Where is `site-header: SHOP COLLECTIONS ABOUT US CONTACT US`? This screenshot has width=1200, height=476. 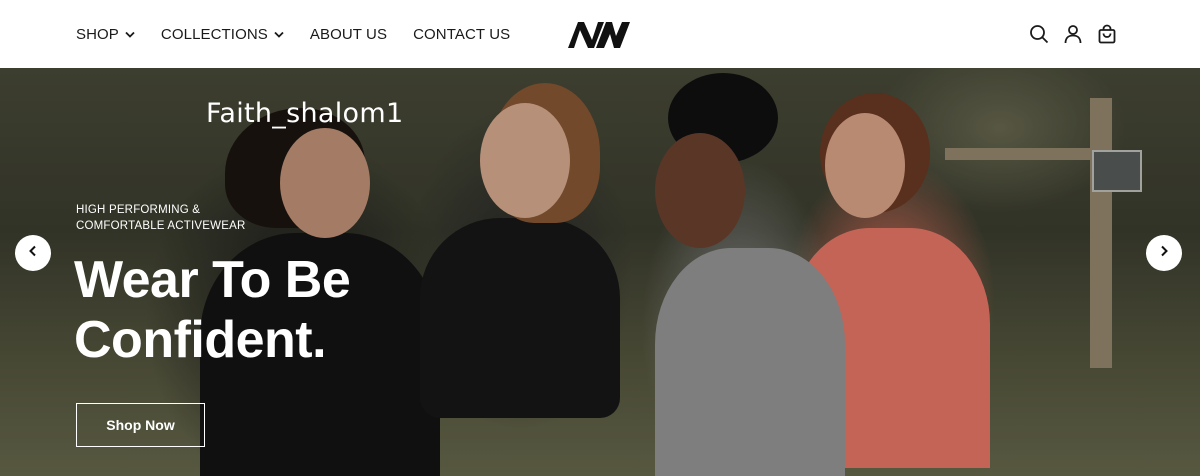 site-header: SHOP COLLECTIONS ABOUT US CONTACT US is located at coordinates (600, 34).